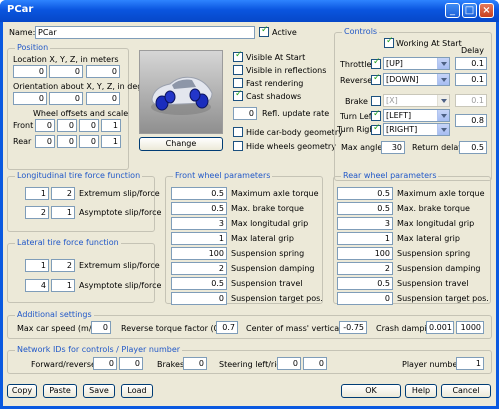 This screenshot has height=409, width=499. What do you see at coordinates (238, 70) in the screenshot?
I see `visible-in-reflections-checkbox` at bounding box center [238, 70].